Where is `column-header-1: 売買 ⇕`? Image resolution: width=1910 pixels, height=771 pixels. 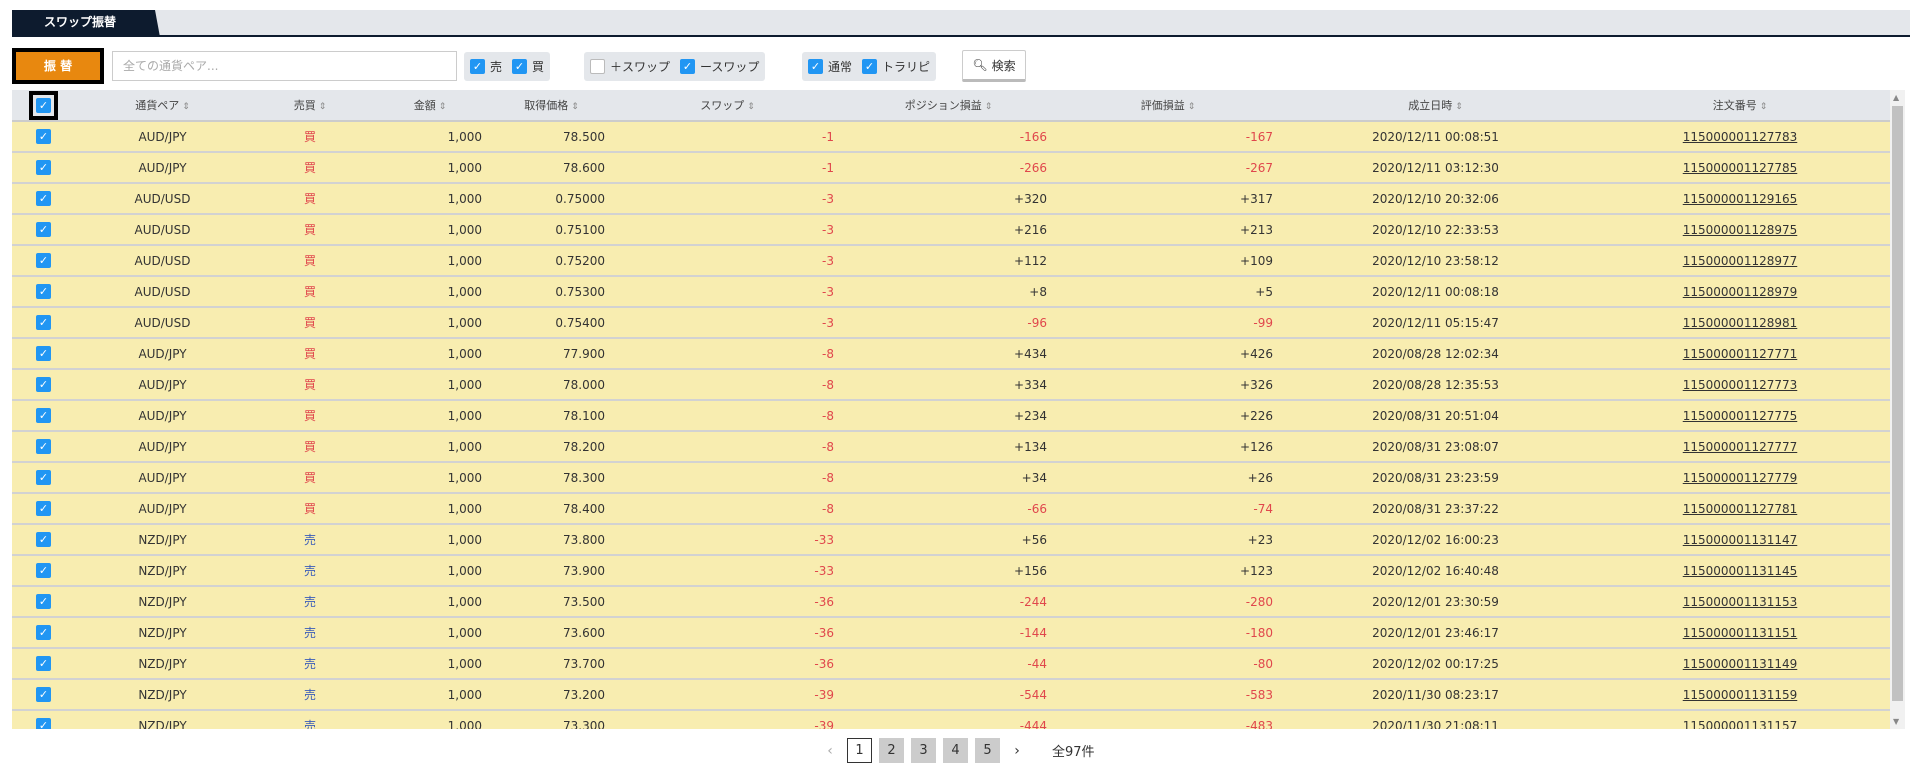 column-header-1: 売買 ⇕ is located at coordinates (310, 106).